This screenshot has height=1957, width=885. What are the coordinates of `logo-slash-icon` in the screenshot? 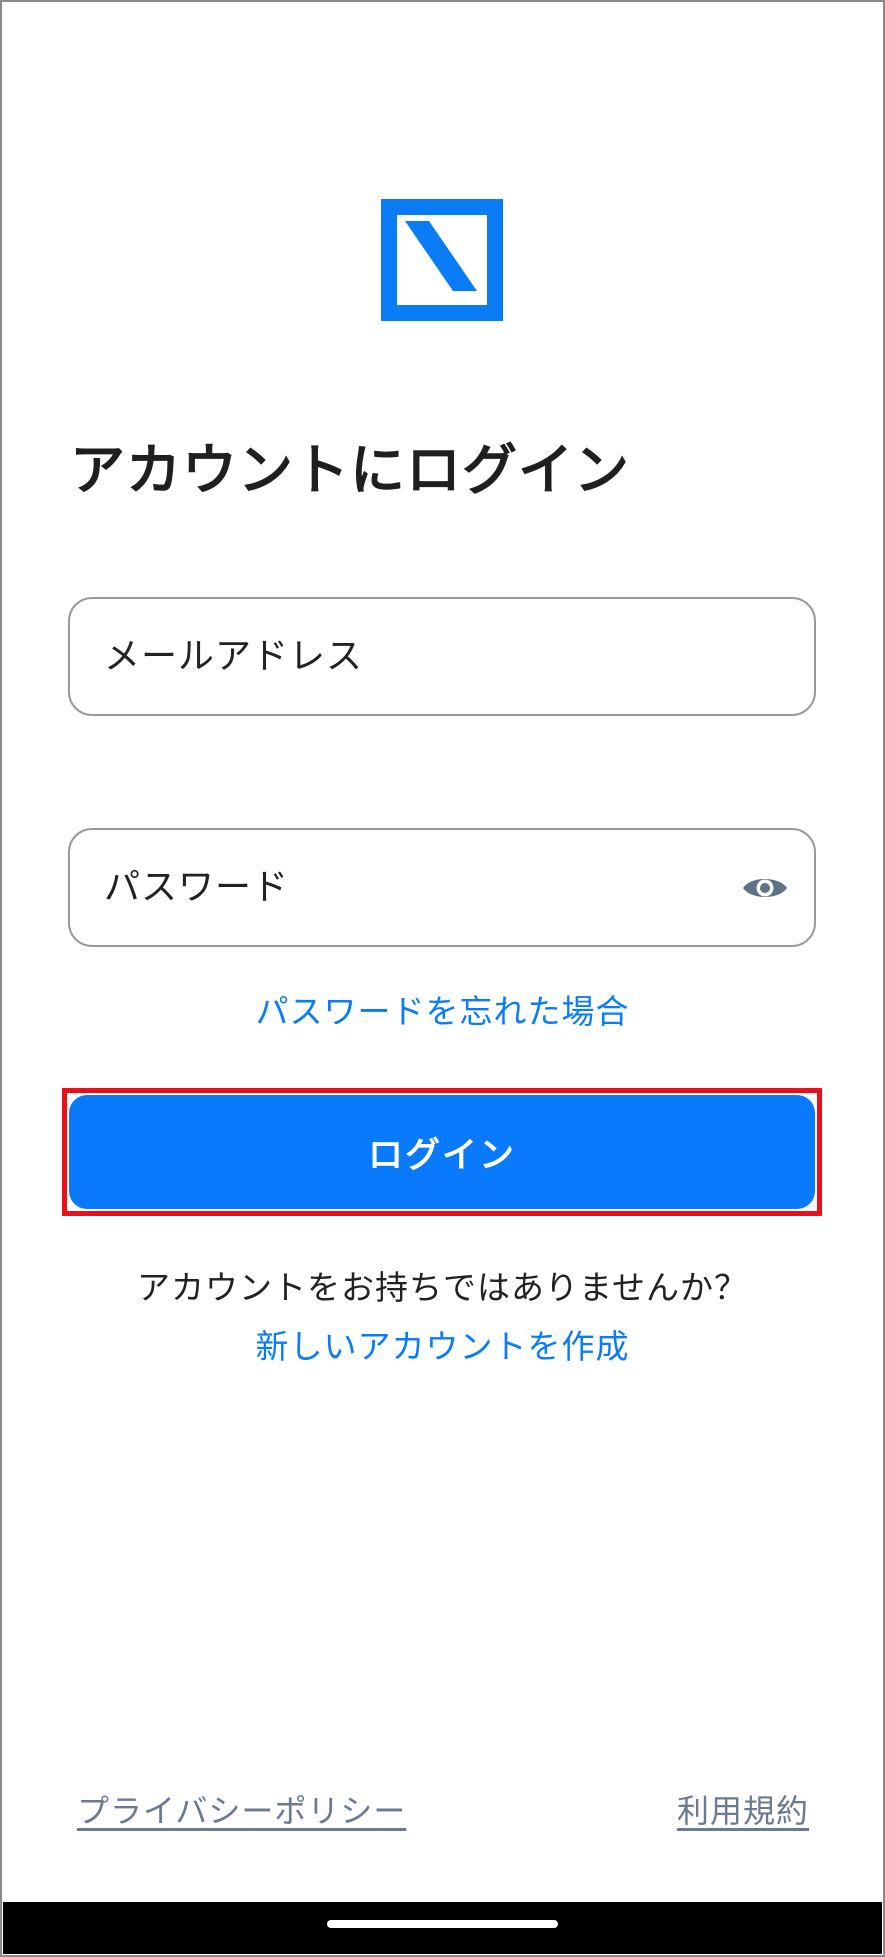 It's located at (441, 256).